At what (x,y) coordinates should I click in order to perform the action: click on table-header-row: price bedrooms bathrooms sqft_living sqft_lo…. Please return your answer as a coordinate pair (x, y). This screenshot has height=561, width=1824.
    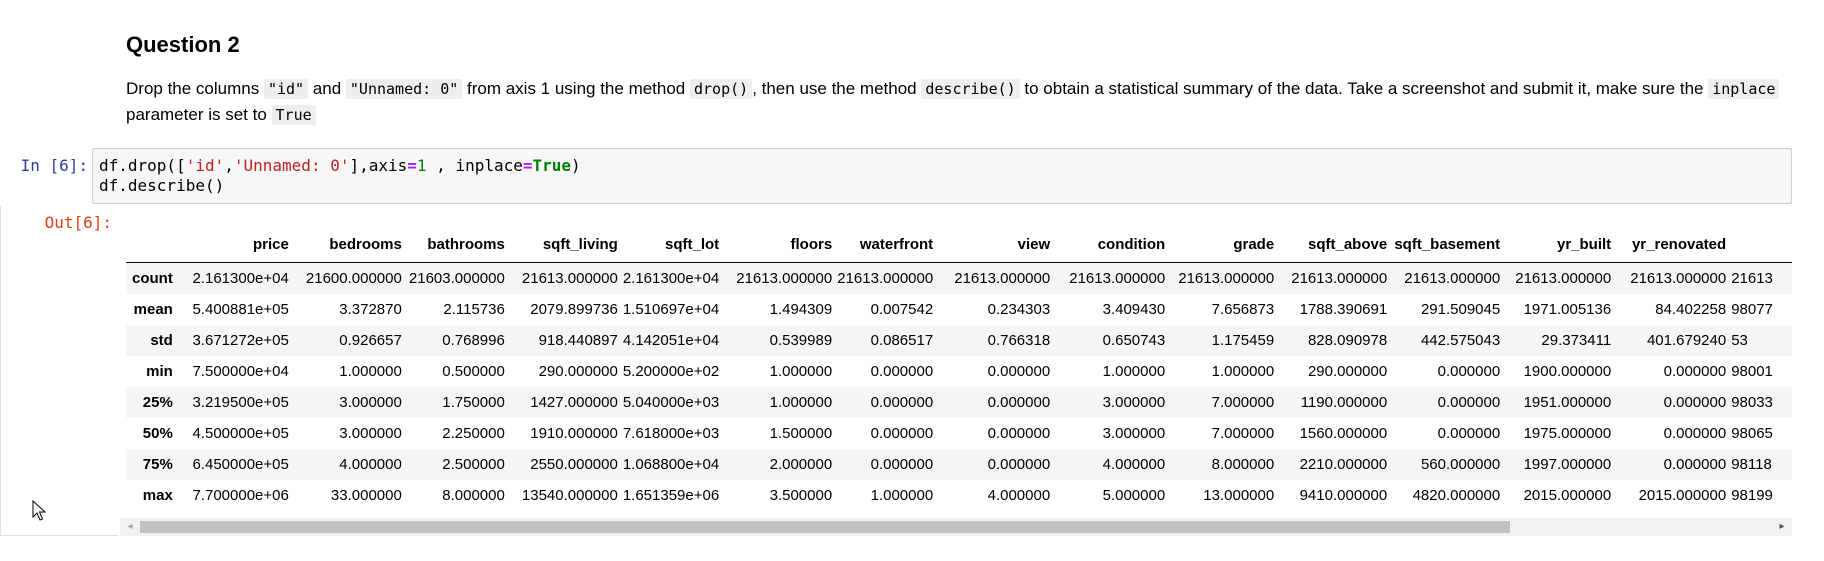
    Looking at the image, I should click on (959, 244).